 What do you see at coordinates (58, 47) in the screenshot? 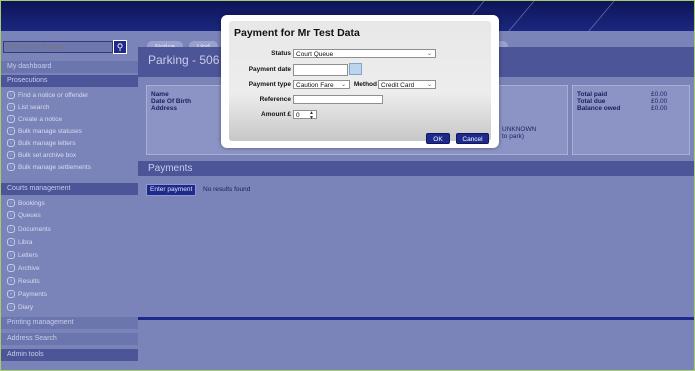
I see `search-input` at bounding box center [58, 47].